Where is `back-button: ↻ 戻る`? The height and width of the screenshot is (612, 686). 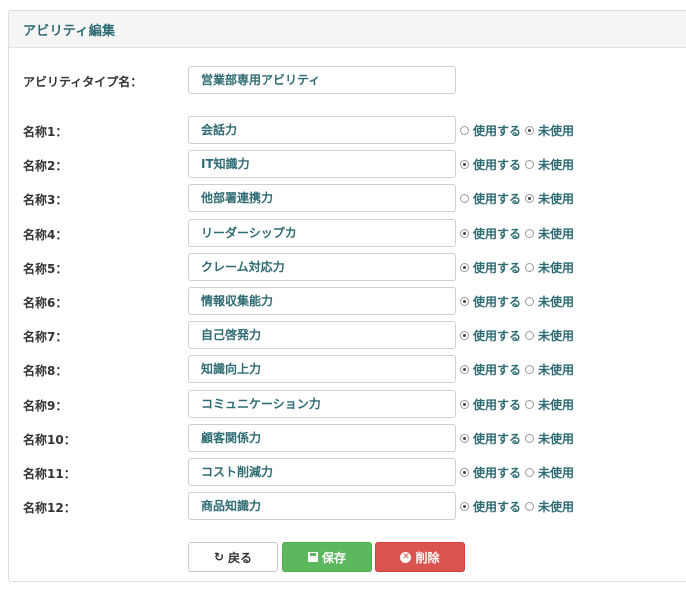
back-button: ↻ 戻る is located at coordinates (233, 557).